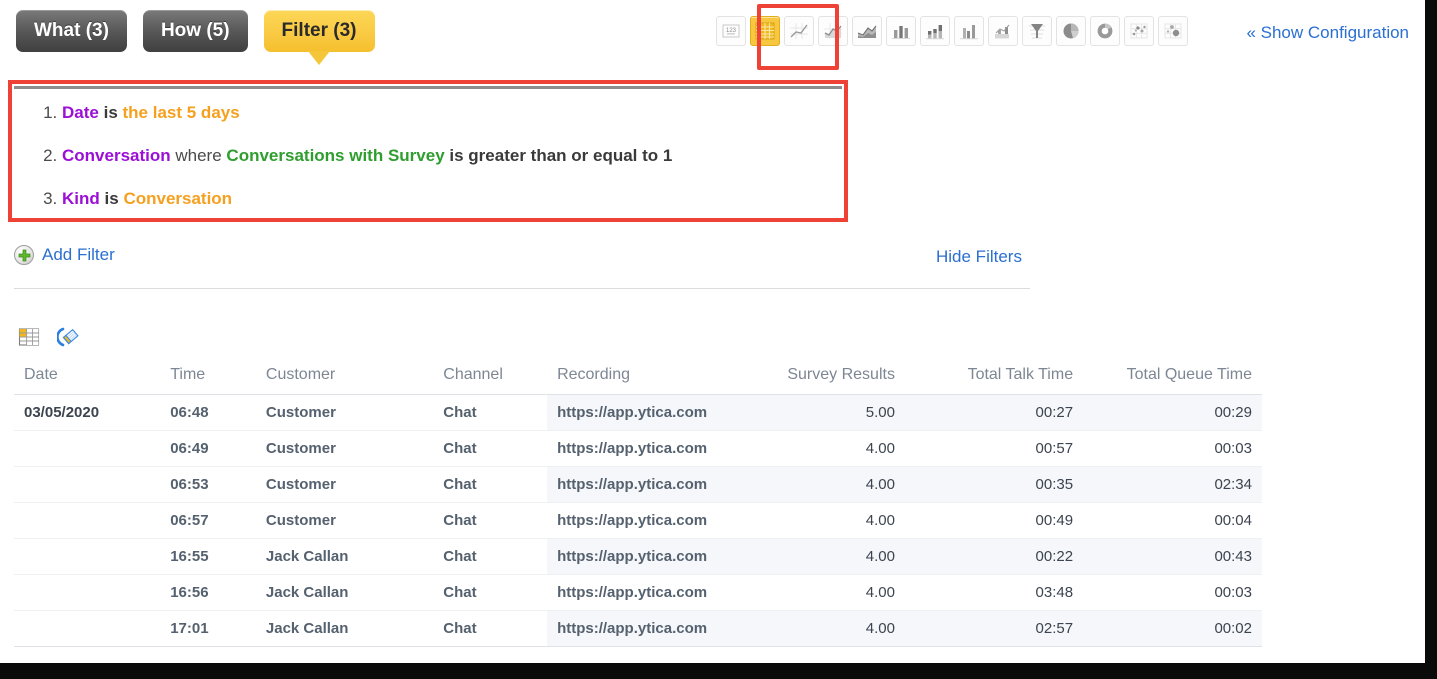  What do you see at coordinates (994, 412) in the screenshot?
I see `cell-total-talk-time: 00:27` at bounding box center [994, 412].